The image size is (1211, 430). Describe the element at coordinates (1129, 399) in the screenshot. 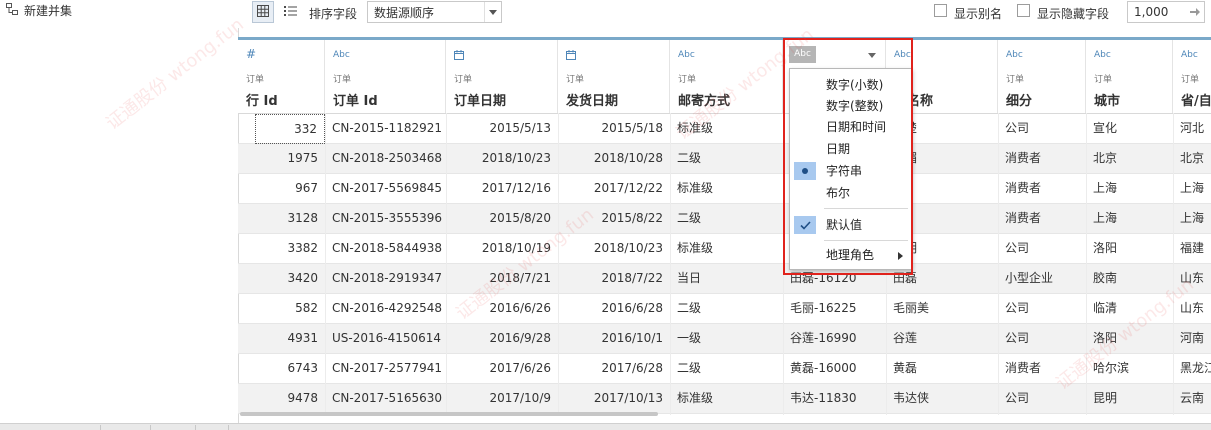

I see `table-cell: 昆明` at that location.